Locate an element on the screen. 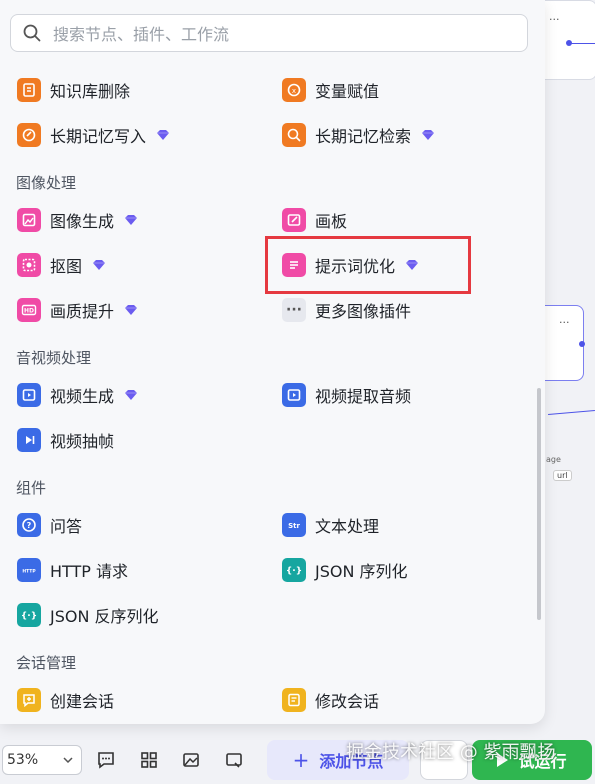  image-icon is located at coordinates (191, 760).